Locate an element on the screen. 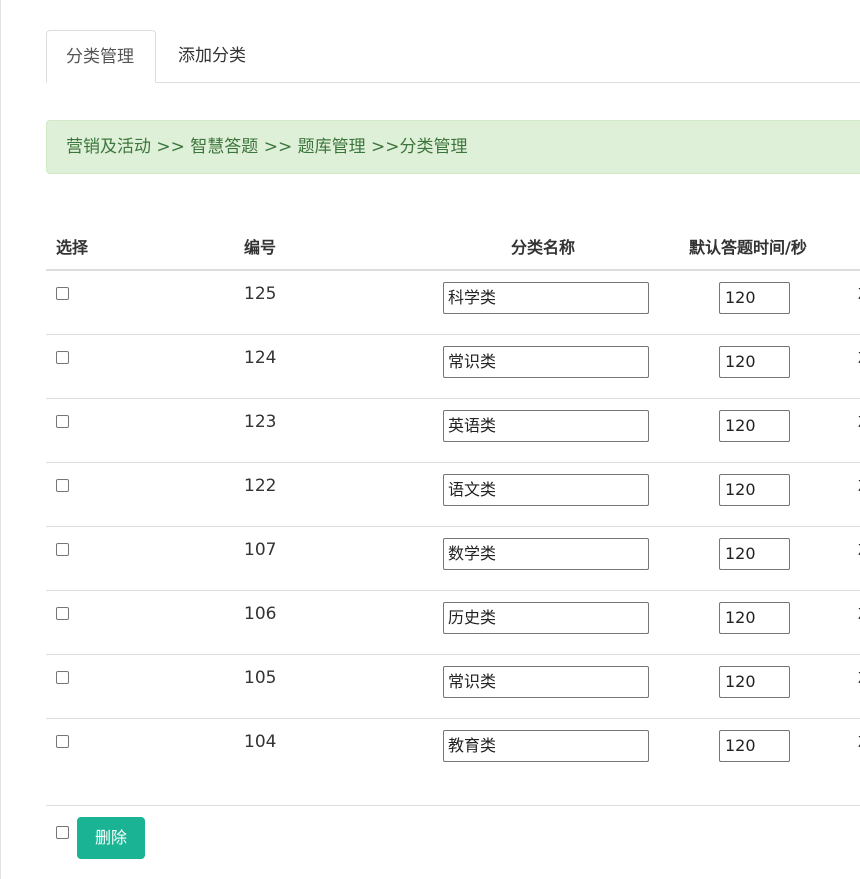  select-all-checkbox is located at coordinates (62, 832).